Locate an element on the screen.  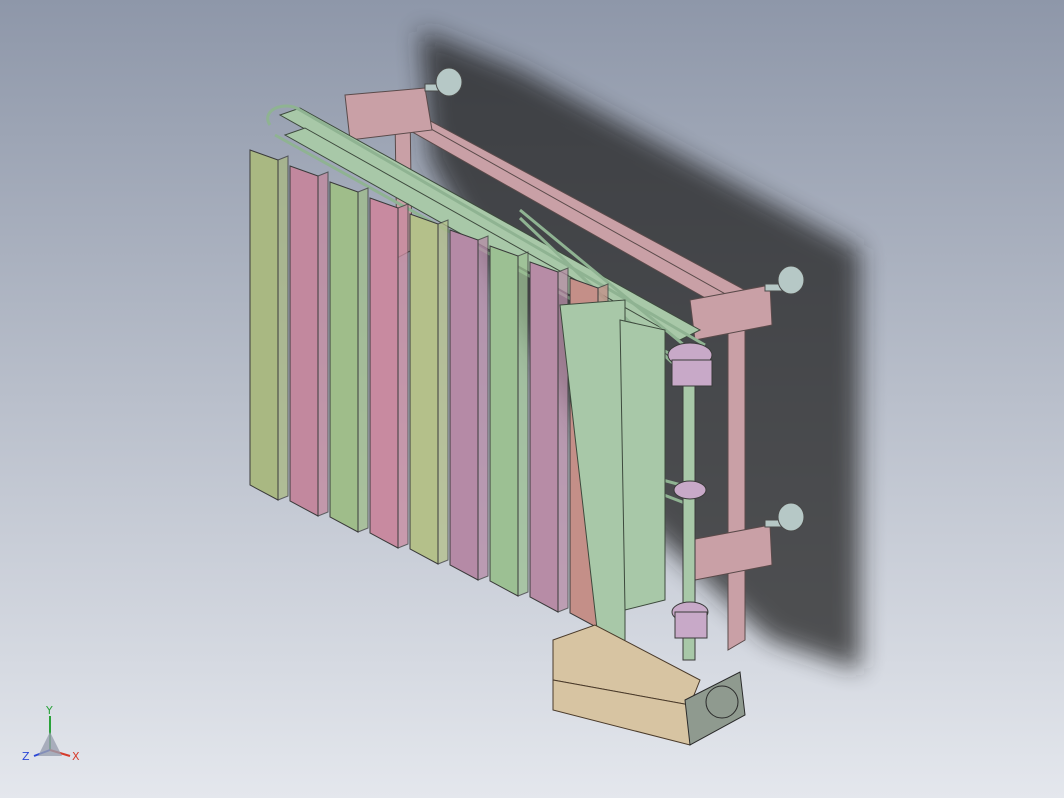
x-axis-label: X is located at coordinates (76, 756).